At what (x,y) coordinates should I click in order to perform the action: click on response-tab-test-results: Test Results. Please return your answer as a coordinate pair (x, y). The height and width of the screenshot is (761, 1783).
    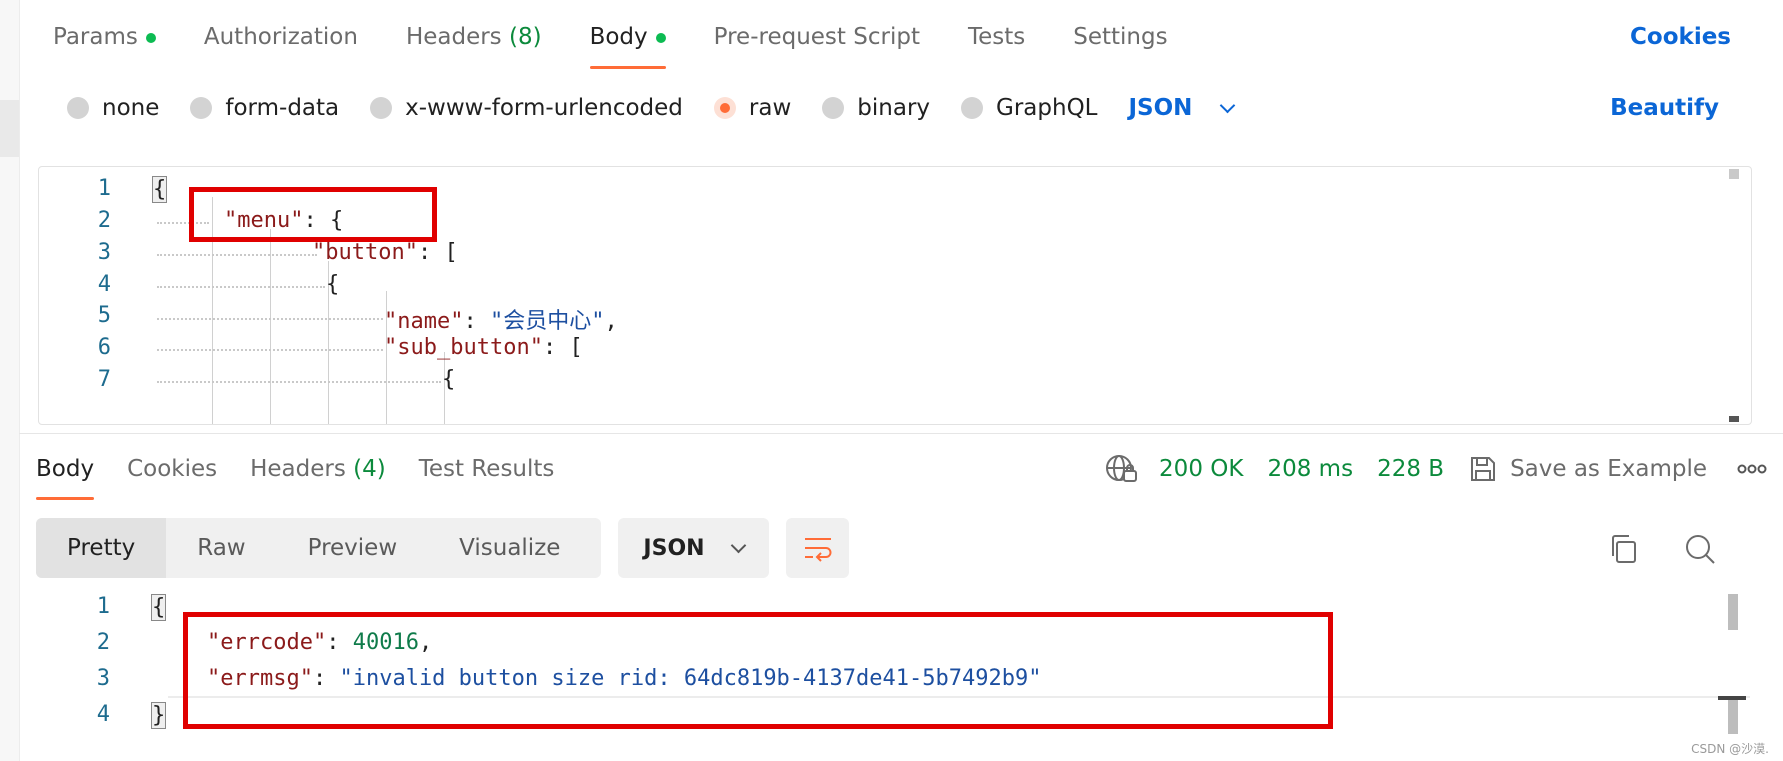
    Looking at the image, I should click on (487, 469).